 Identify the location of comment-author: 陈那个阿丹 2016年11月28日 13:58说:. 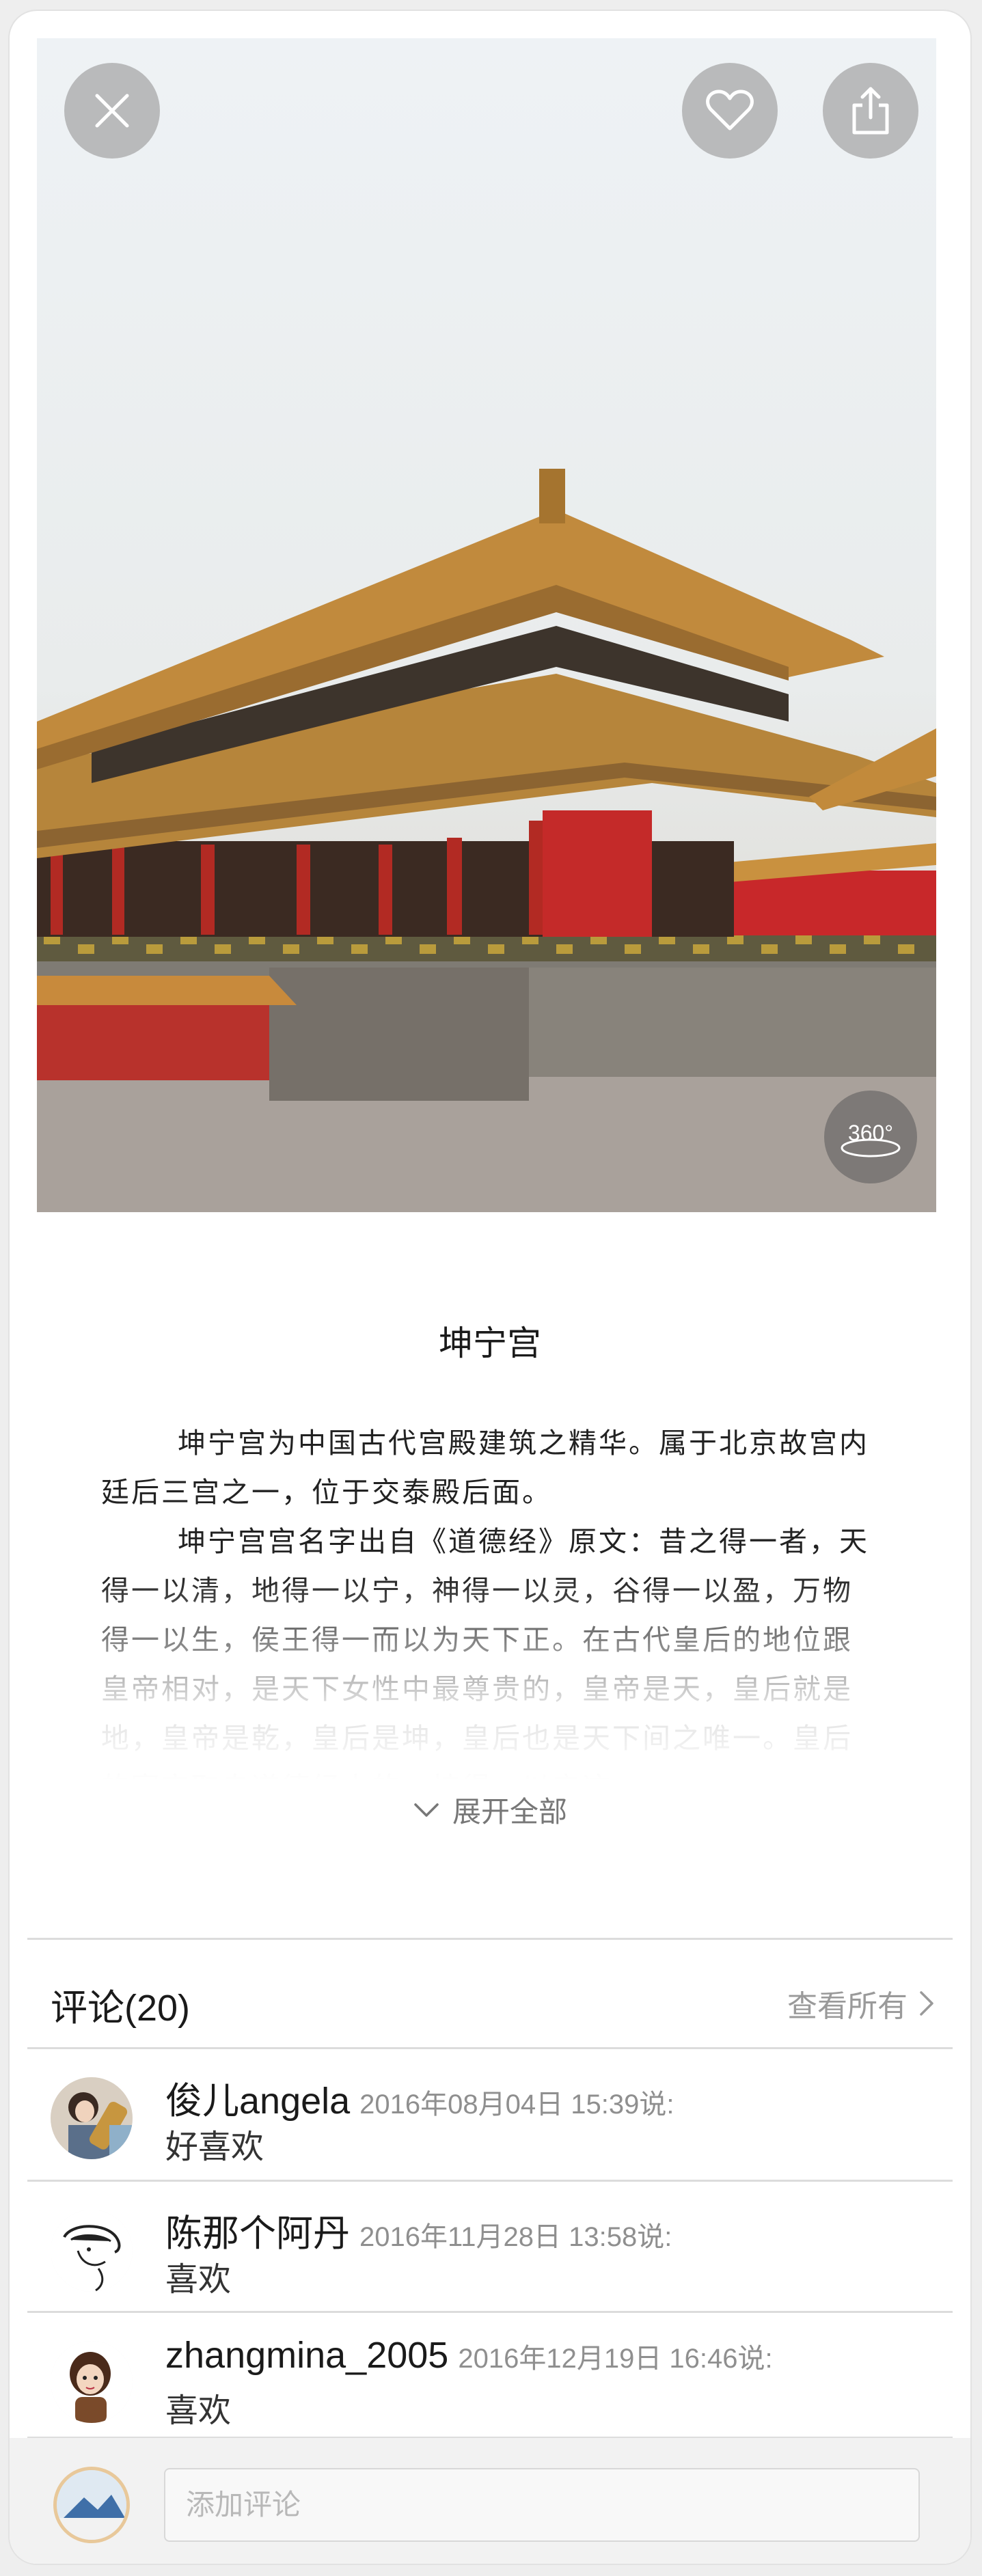
(418, 2230).